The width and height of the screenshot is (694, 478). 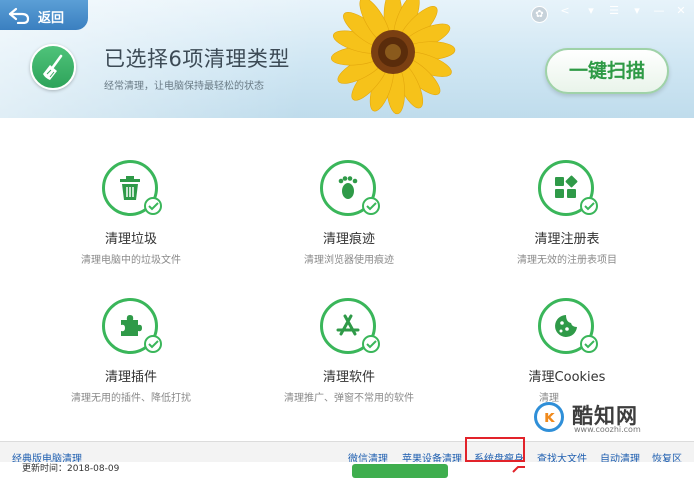 What do you see at coordinates (591, 11) in the screenshot?
I see `shirt-icon: ▾` at bounding box center [591, 11].